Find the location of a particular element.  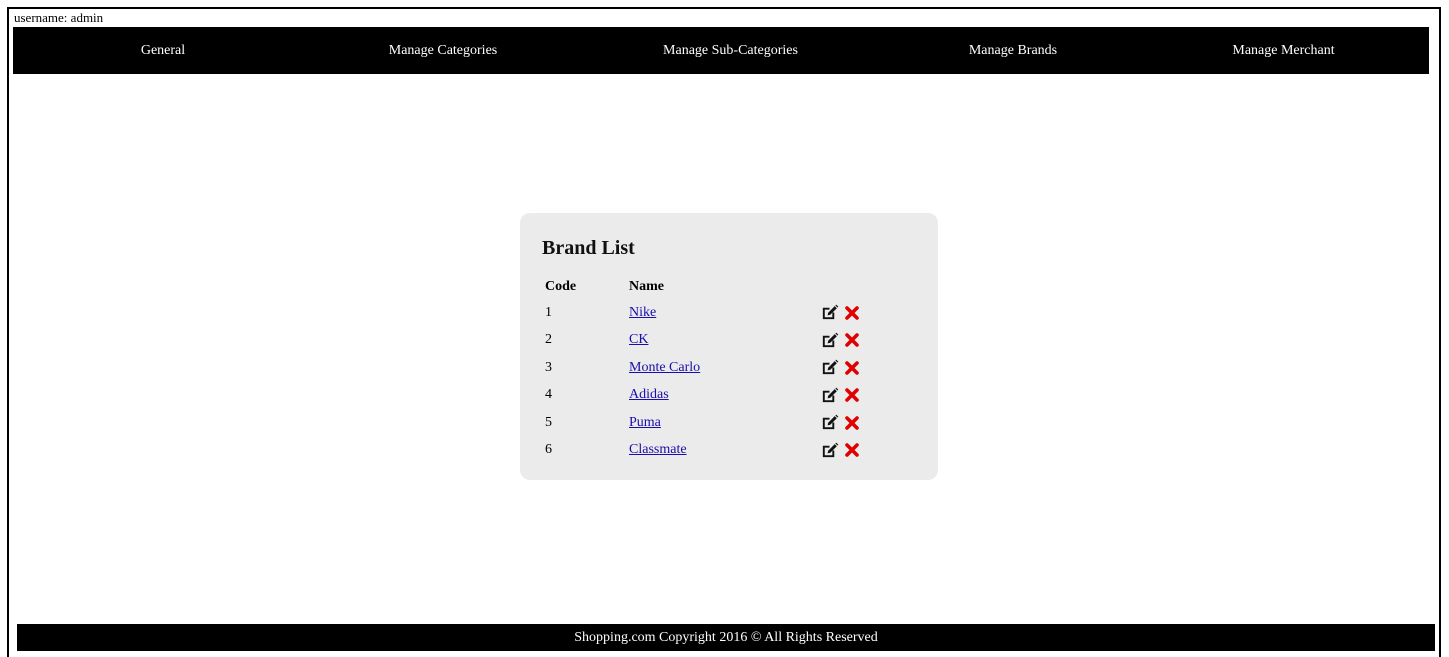

nav-manage-sub-categories: Manage Sub-Categories is located at coordinates (730, 50).